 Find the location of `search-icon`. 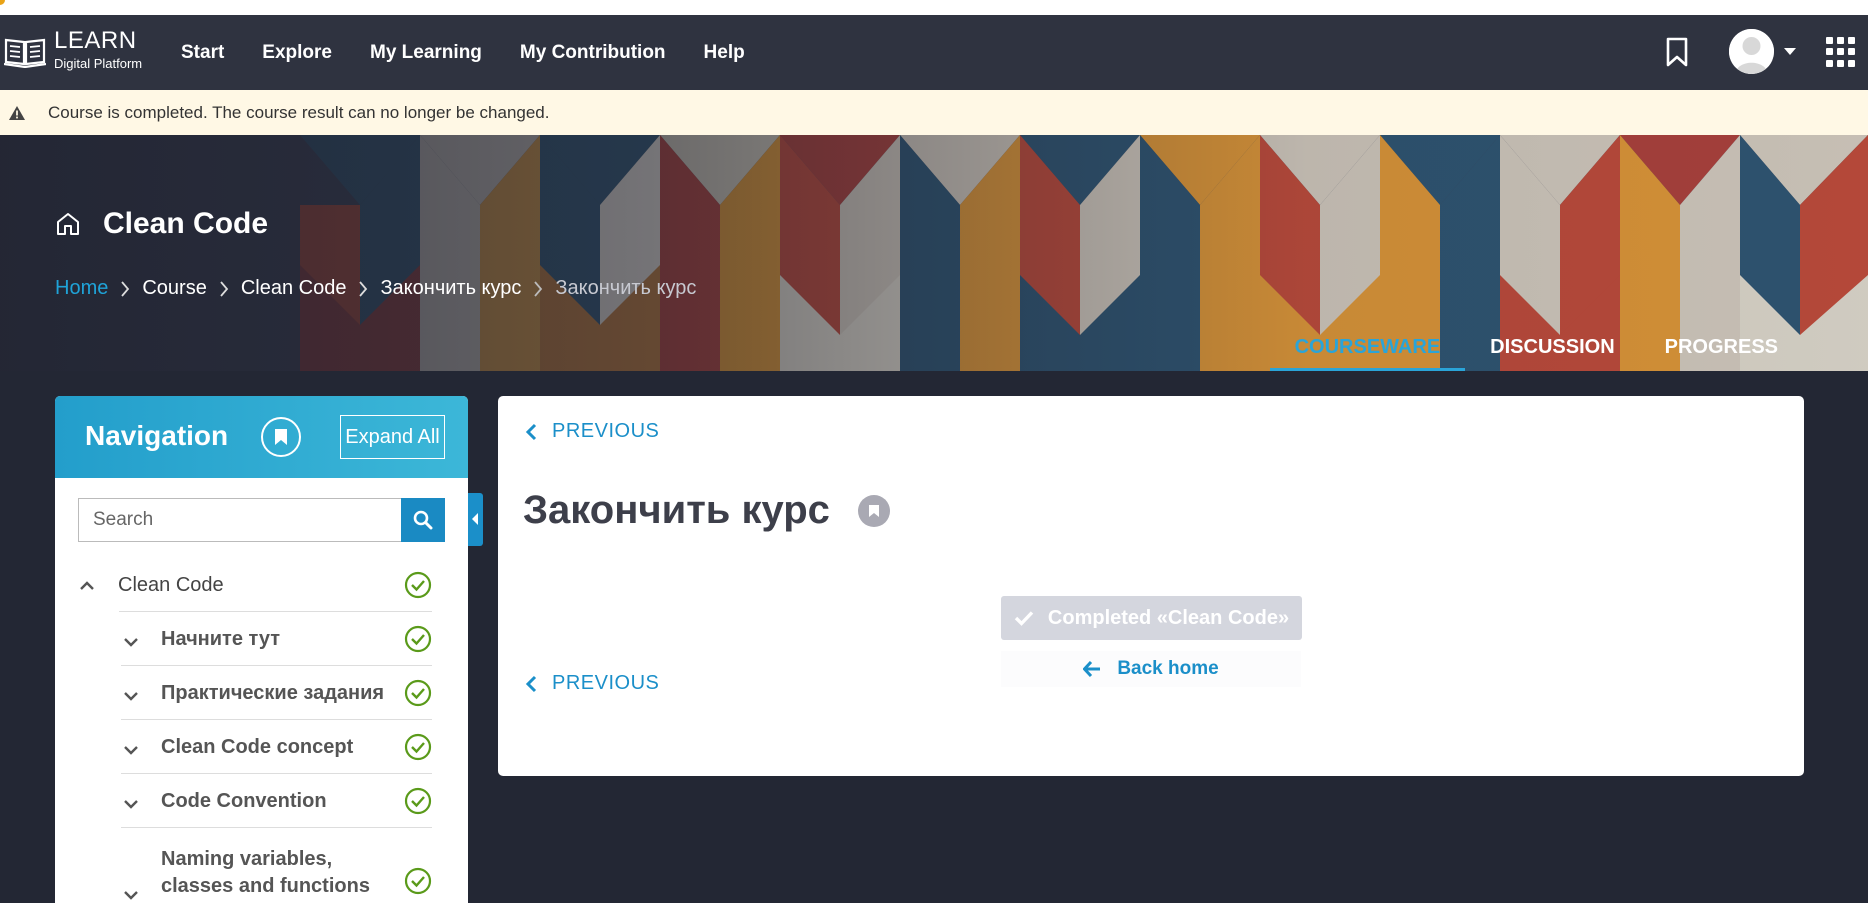

search-icon is located at coordinates (423, 520).